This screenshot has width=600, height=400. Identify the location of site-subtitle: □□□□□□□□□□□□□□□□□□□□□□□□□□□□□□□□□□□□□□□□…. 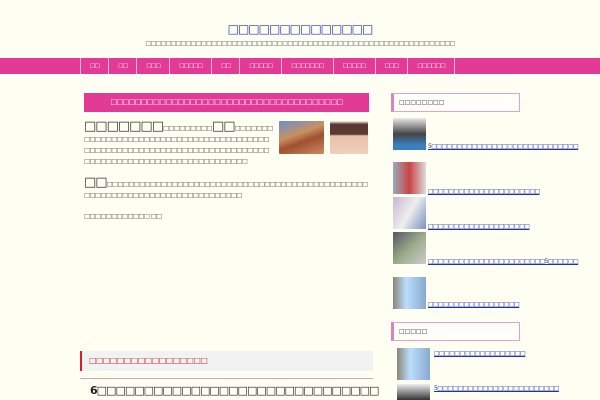
(300, 43).